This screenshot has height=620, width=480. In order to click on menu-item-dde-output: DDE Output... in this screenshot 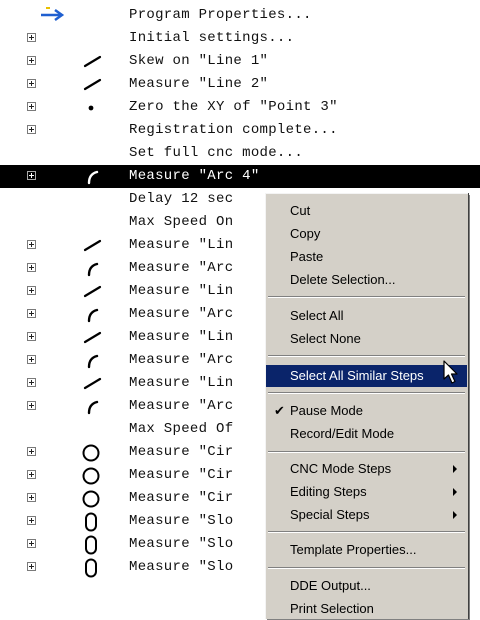, I will do `click(366, 586)`.